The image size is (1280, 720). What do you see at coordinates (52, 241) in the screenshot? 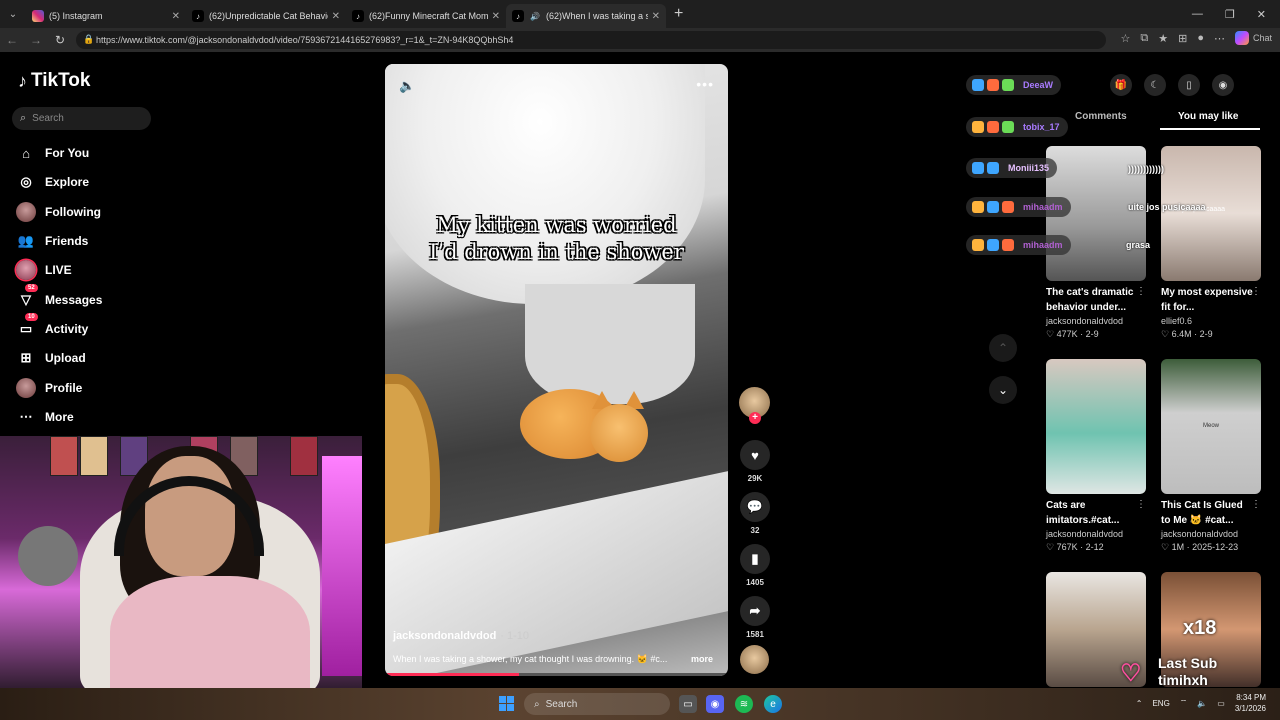
I see `sidebar-item-friends: 👥 Friends` at bounding box center [52, 241].